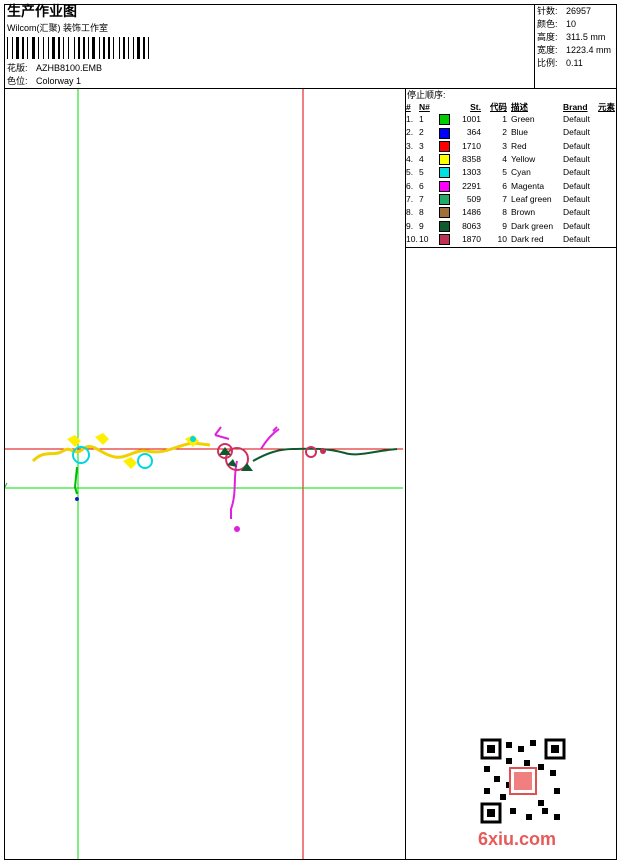 This screenshot has height=860, width=620. Describe the element at coordinates (471, 225) in the screenshot. I see `stitch-count: 8063` at that location.